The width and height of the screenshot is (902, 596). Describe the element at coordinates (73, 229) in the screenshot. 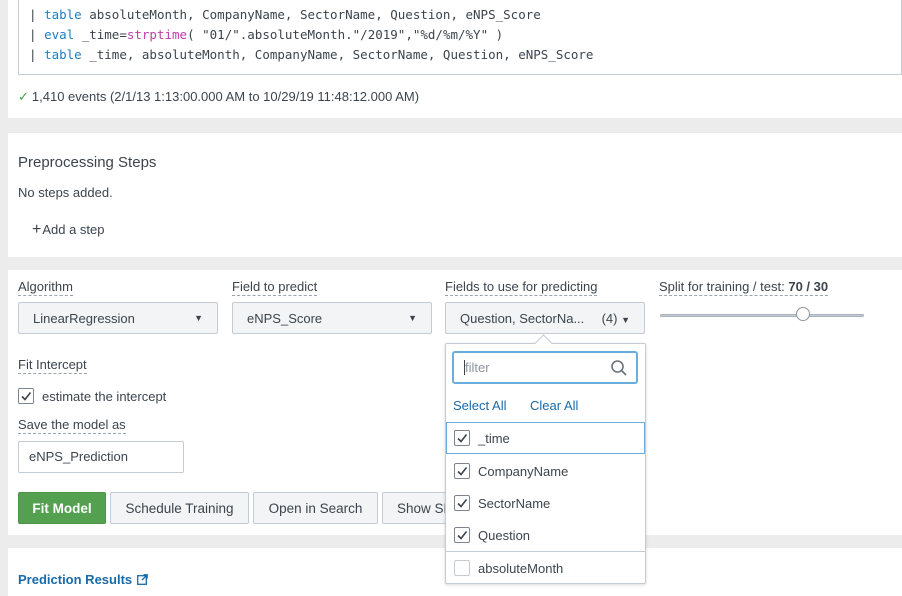

I see `add-step-label: Add a step` at that location.